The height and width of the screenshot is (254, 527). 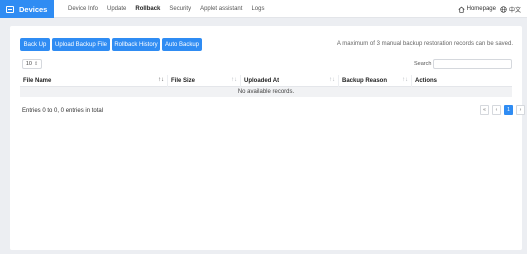 What do you see at coordinates (508, 110) in the screenshot?
I see `page-1-button: 1` at bounding box center [508, 110].